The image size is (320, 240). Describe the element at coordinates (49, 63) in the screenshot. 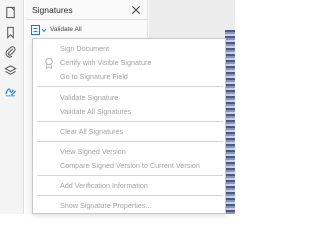

I see `certify-ribbon-icon` at that location.